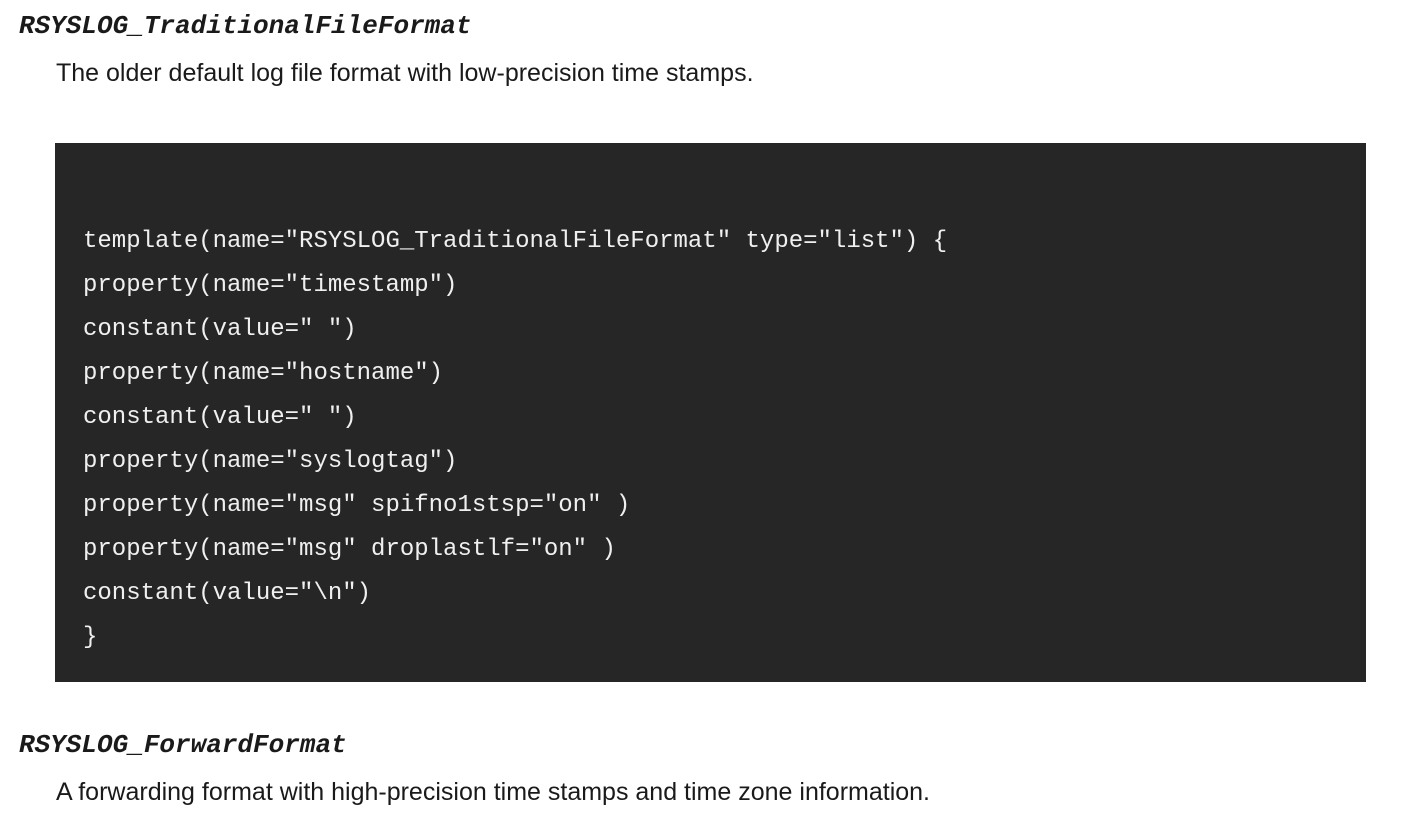 This screenshot has width=1407, height=836. What do you see at coordinates (183, 745) in the screenshot?
I see `term-forward-format: RSYSLOG_ForwardFormat` at bounding box center [183, 745].